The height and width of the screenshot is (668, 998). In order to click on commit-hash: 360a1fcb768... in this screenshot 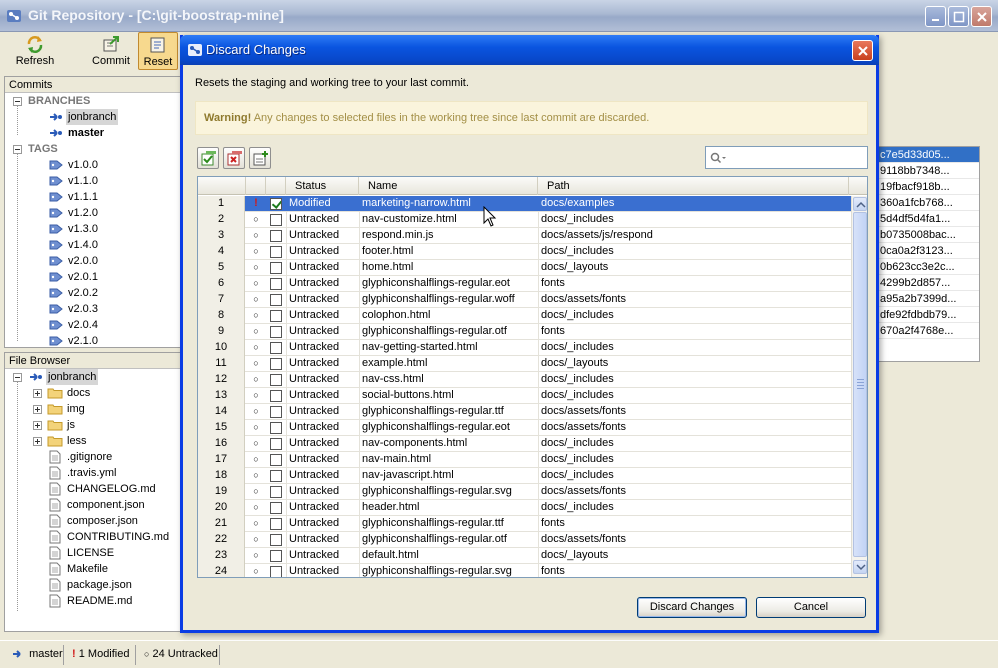, I will do `click(929, 203)`.